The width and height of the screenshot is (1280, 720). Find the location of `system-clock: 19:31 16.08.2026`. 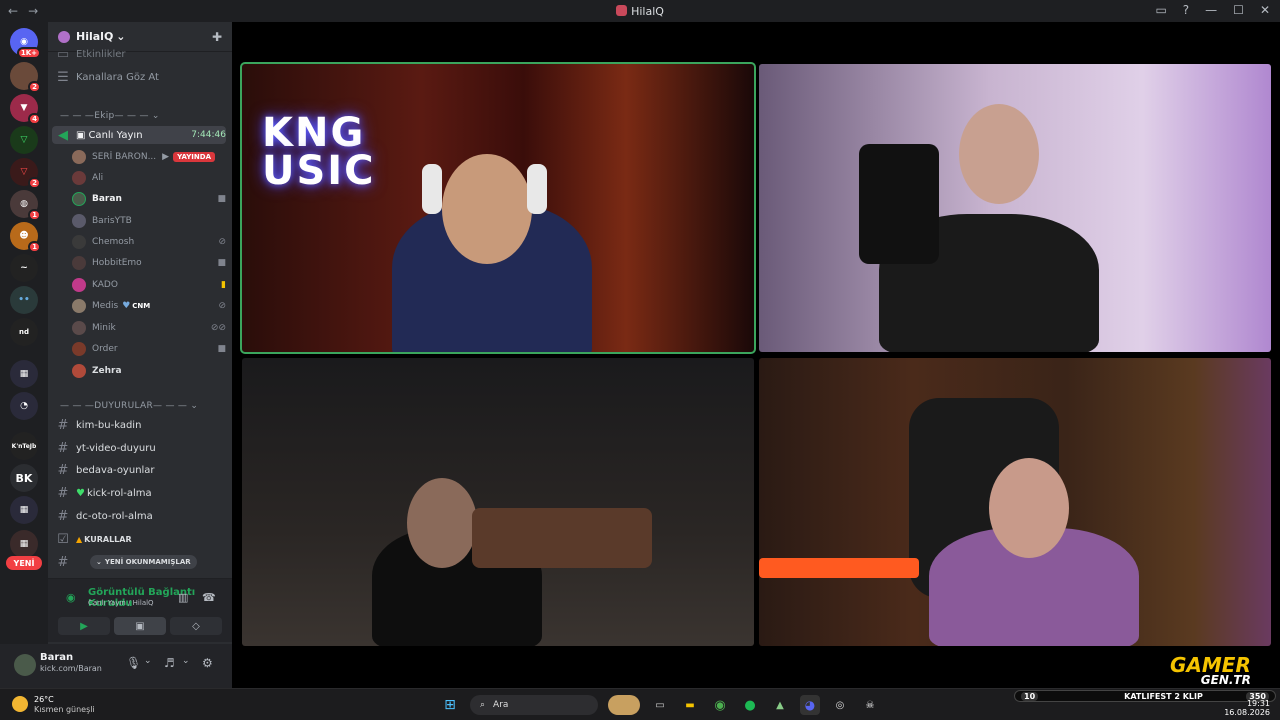

system-clock: 19:31 16.08.2026 is located at coordinates (1247, 708).